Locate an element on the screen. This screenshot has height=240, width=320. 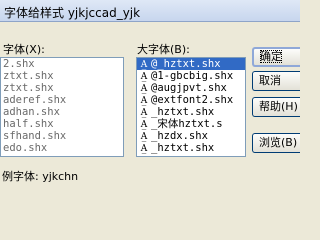
big-font-item: A̲ @augjpvt.shx is located at coordinates (191, 88).